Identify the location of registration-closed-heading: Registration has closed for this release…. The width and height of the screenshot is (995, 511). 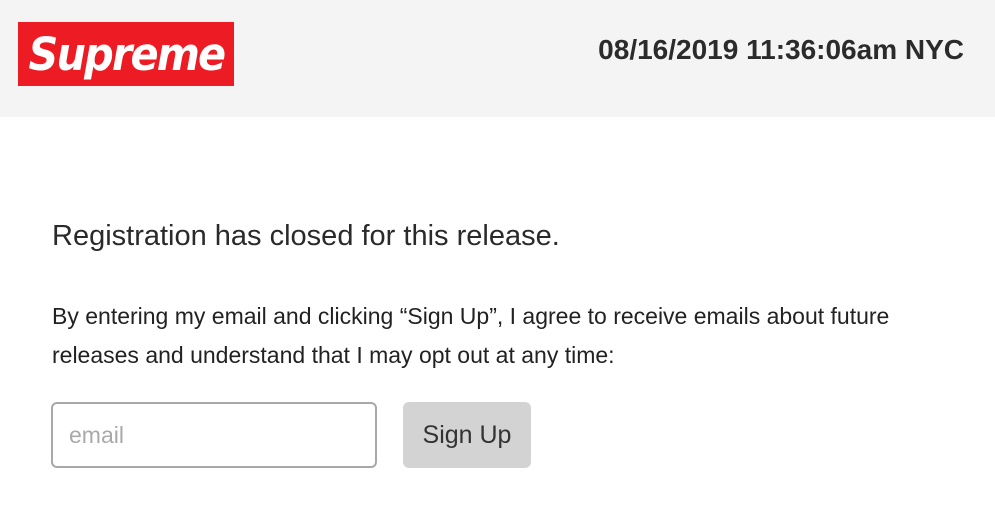
(306, 236).